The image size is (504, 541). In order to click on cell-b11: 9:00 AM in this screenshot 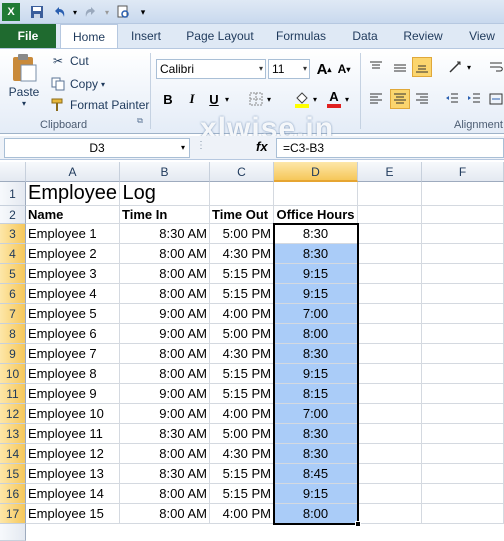, I will do `click(165, 394)`.